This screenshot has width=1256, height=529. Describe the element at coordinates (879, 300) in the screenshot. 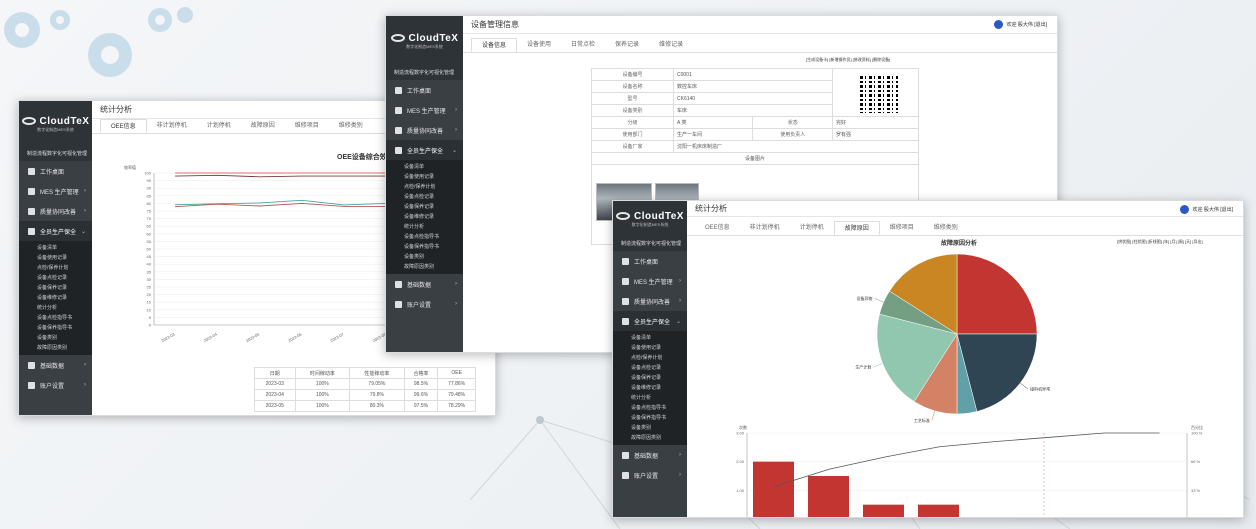

I see `pie-label-line` at that location.